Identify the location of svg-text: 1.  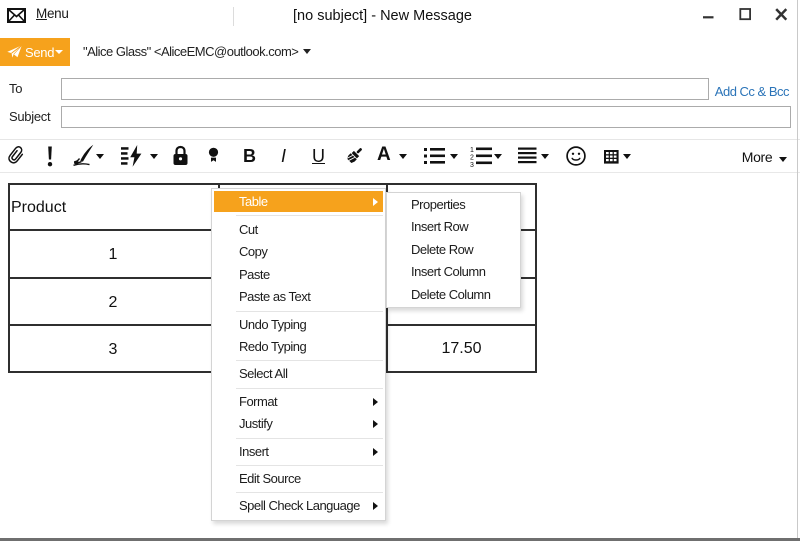
(472, 150).